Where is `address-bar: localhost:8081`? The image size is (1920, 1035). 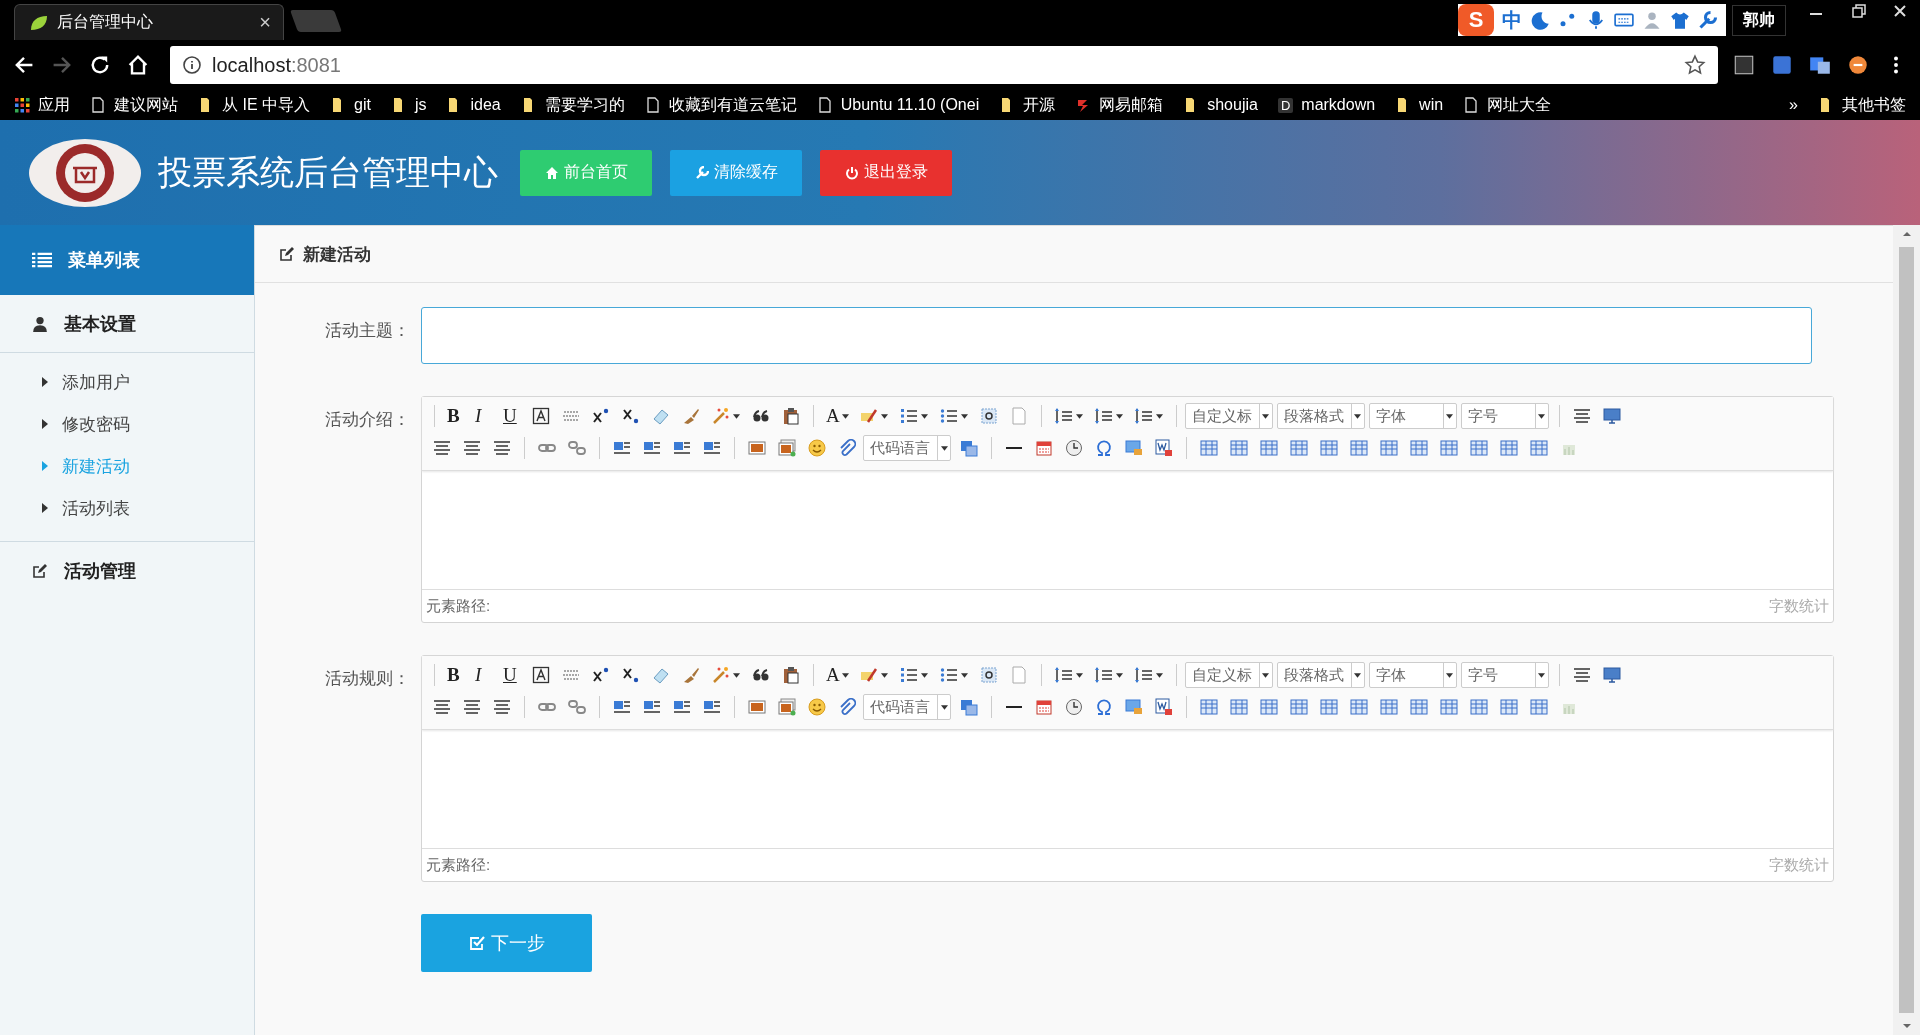
address-bar: localhost:8081 is located at coordinates (944, 65).